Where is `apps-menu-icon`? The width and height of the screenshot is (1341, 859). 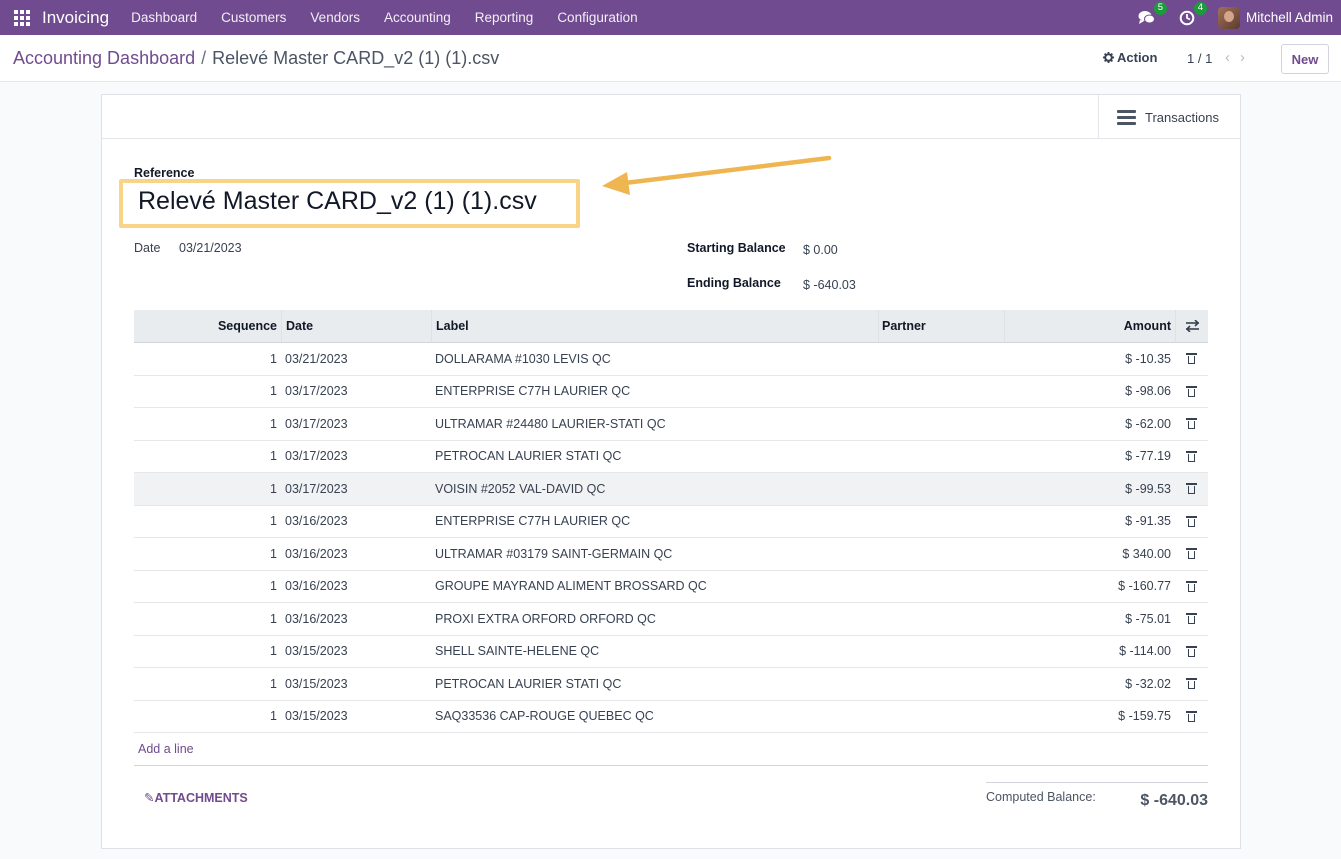
apps-menu-icon is located at coordinates (22, 17).